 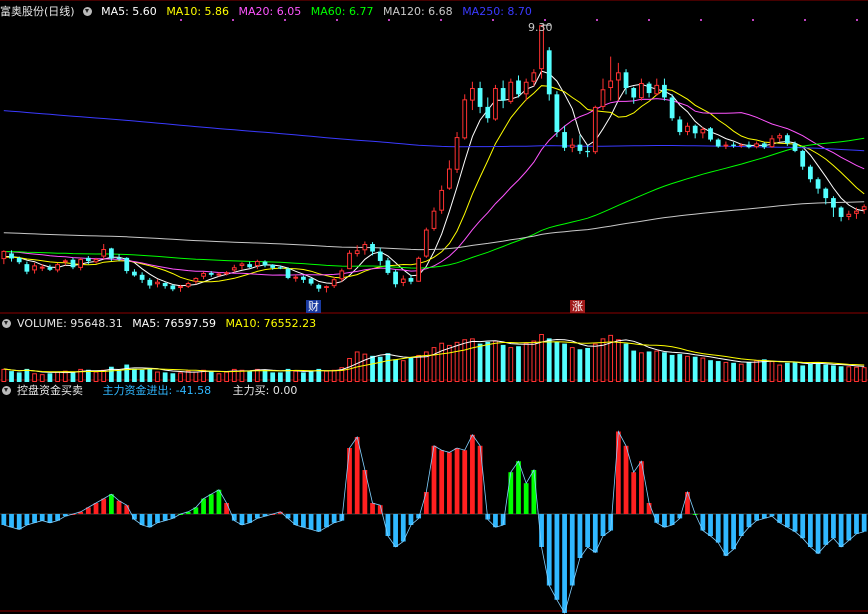 I want to click on high-price-label: 9.30, so click(x=540, y=27).